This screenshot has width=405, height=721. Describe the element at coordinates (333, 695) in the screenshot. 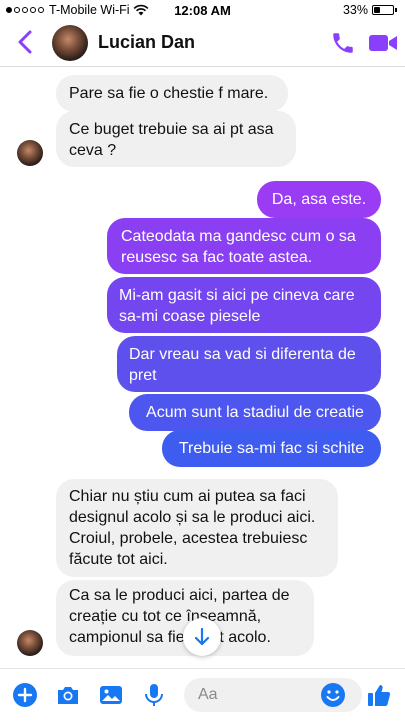

I see `emoji-icon` at that location.